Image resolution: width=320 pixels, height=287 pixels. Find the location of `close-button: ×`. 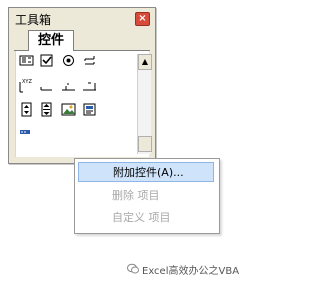

close-button: × is located at coordinates (142, 19).